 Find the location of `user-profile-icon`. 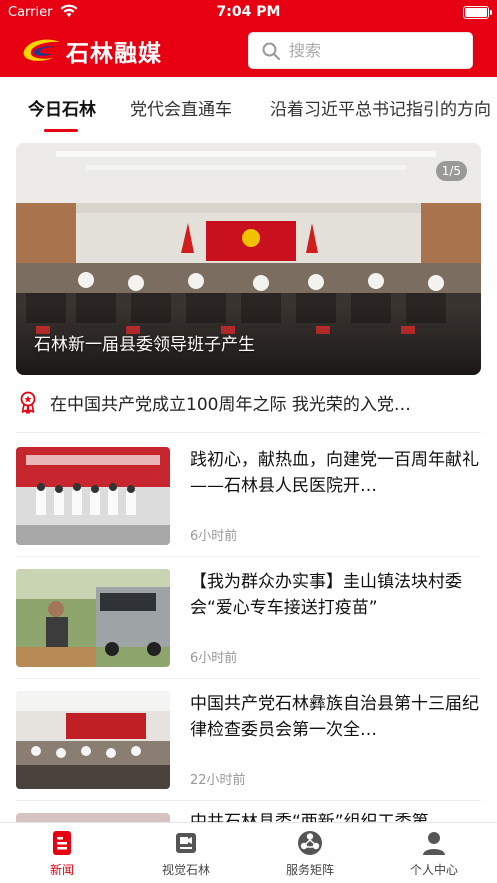

user-profile-icon is located at coordinates (434, 843).